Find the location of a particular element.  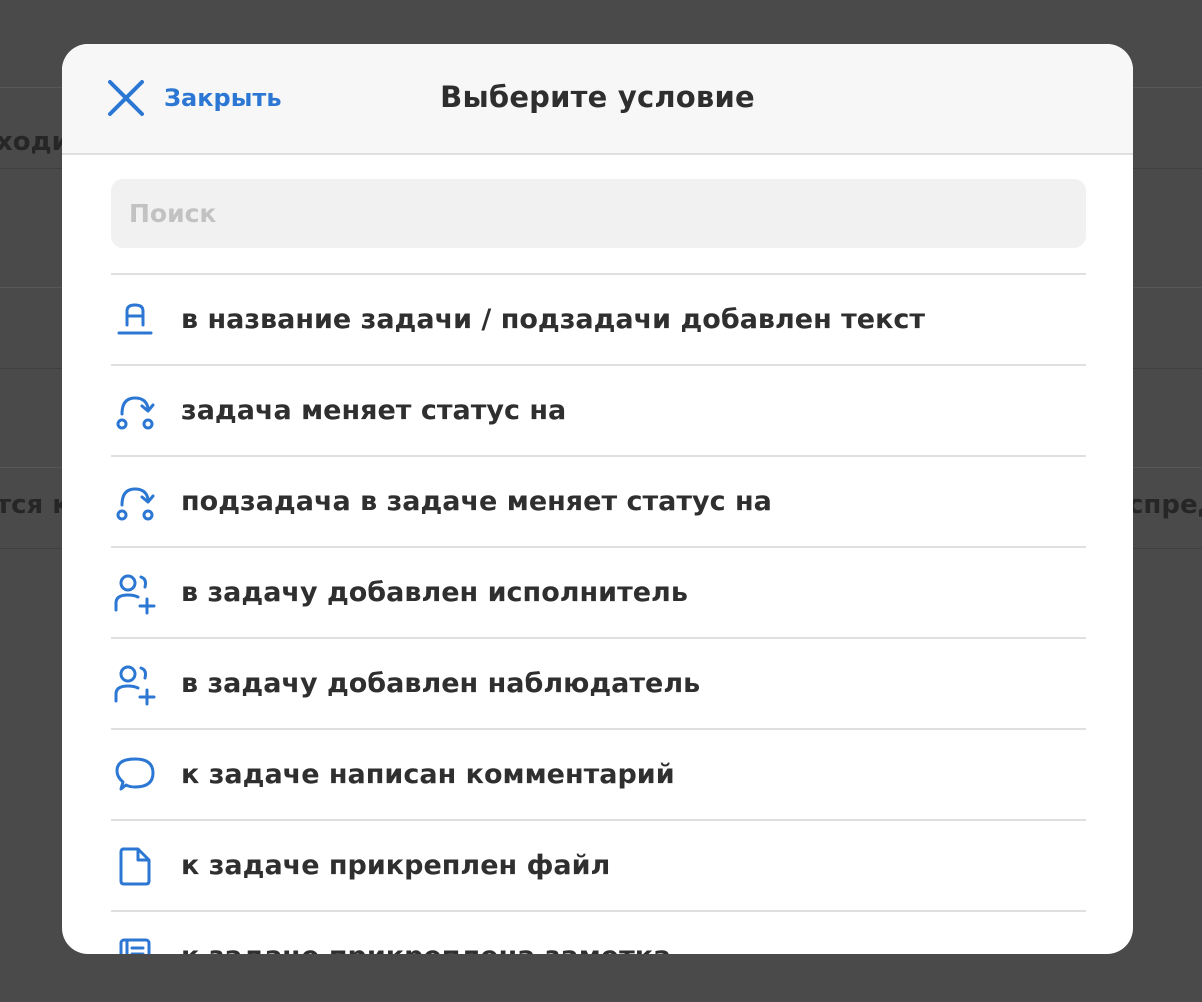

list-item-label: к задаче прикреплен файл is located at coordinates (396, 865).